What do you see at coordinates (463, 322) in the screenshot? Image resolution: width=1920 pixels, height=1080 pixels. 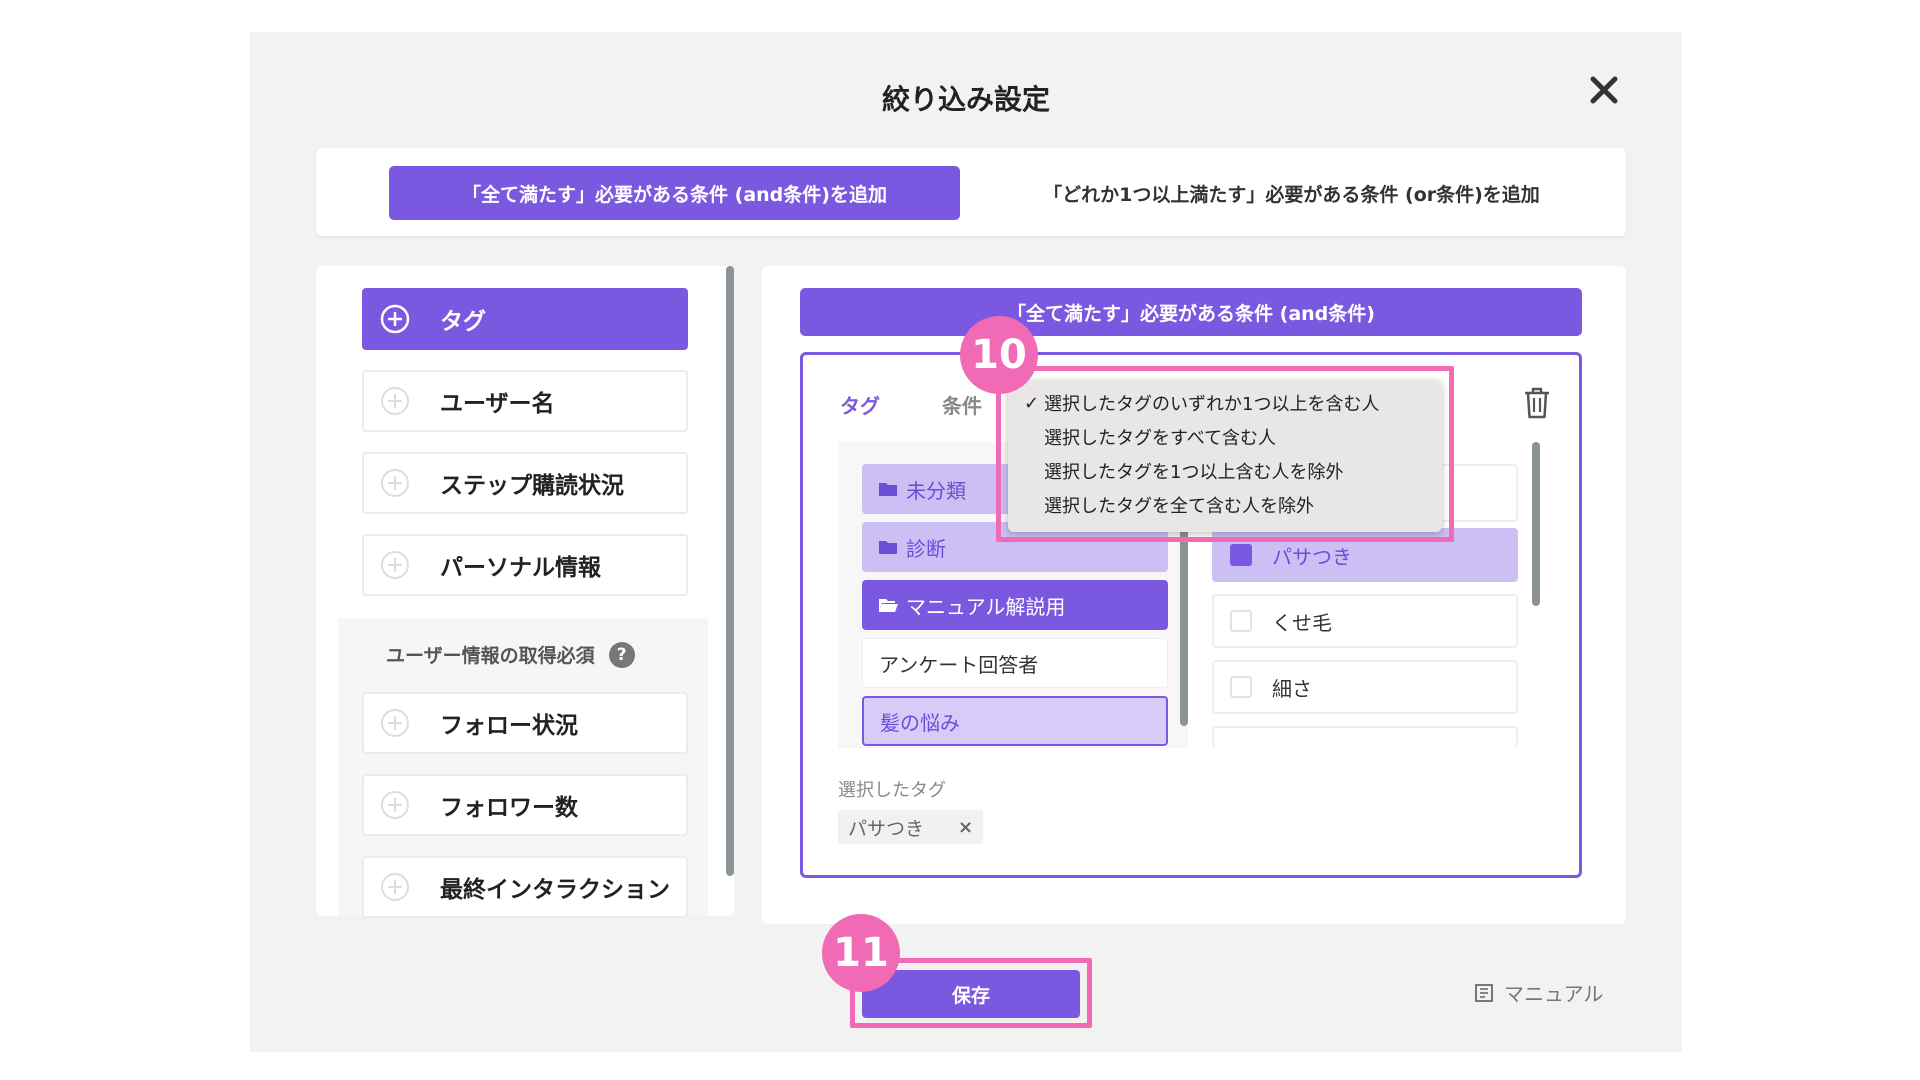 I see `condition-type-label: タグ` at bounding box center [463, 322].